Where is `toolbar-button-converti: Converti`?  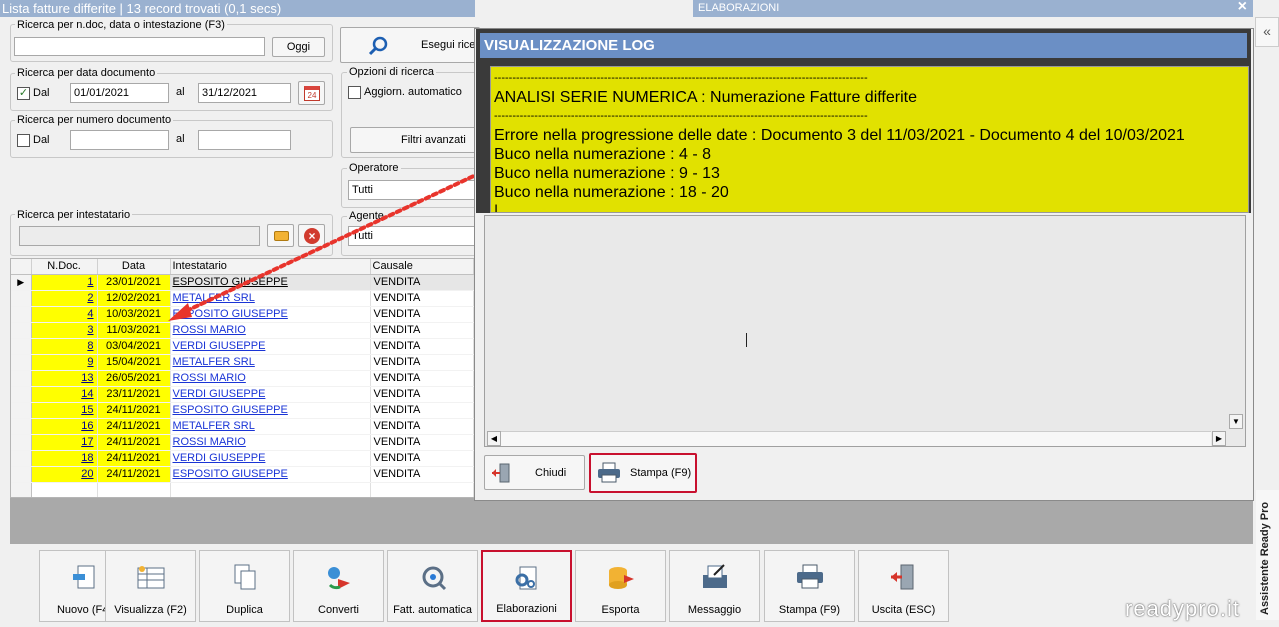
toolbar-button-converti: Converti is located at coordinates (338, 586).